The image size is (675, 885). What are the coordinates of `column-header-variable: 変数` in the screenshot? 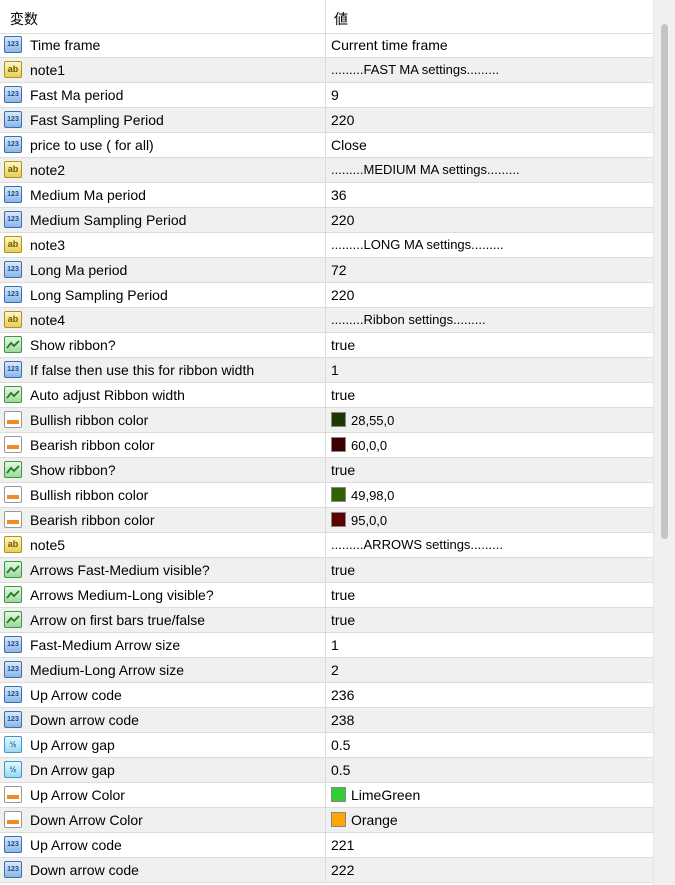 It's located at (24, 19).